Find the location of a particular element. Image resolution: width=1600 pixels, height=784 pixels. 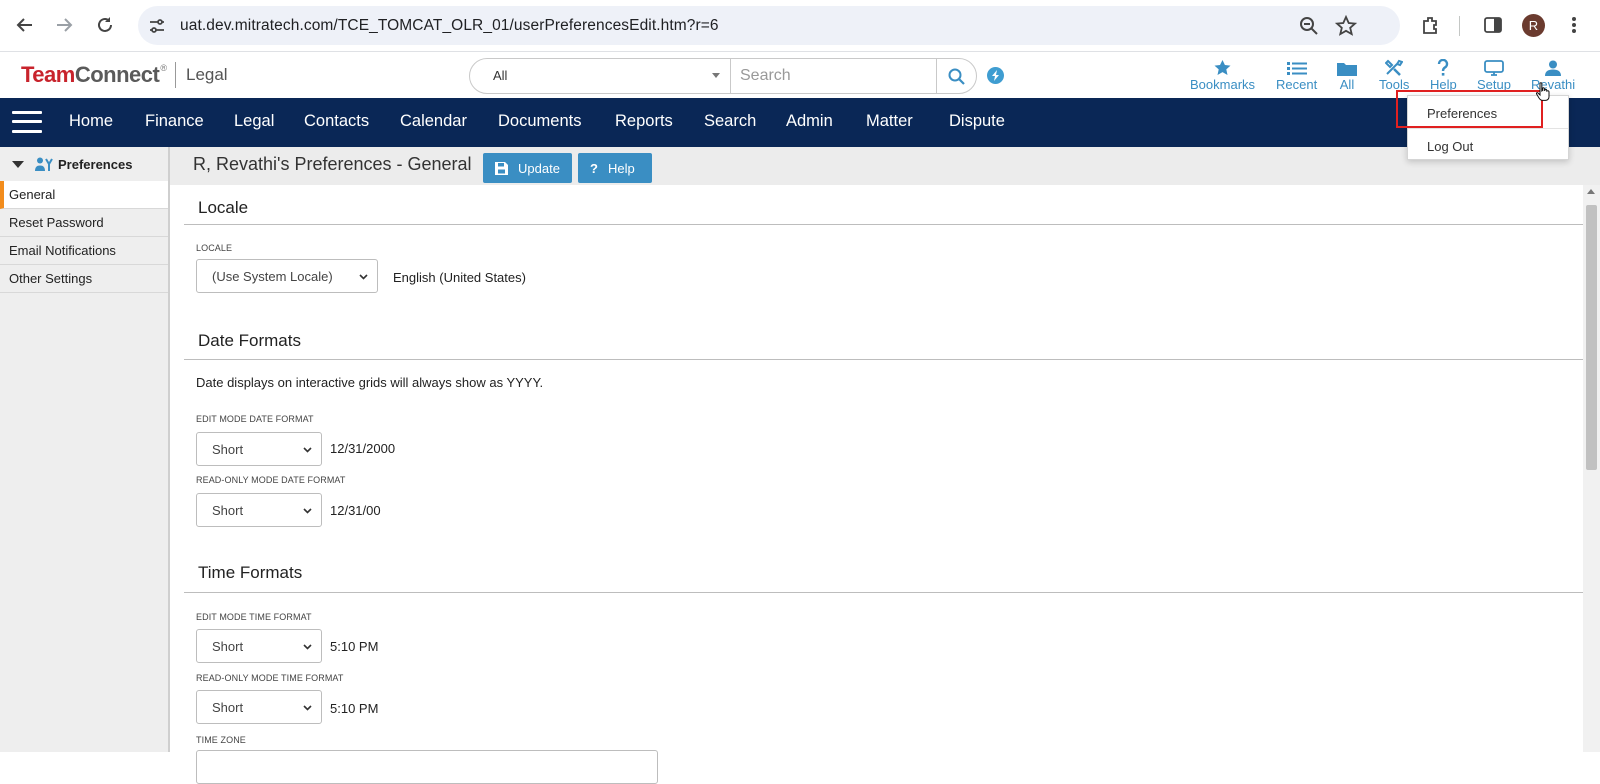

time-section-title: Time Formats is located at coordinates (250, 572).